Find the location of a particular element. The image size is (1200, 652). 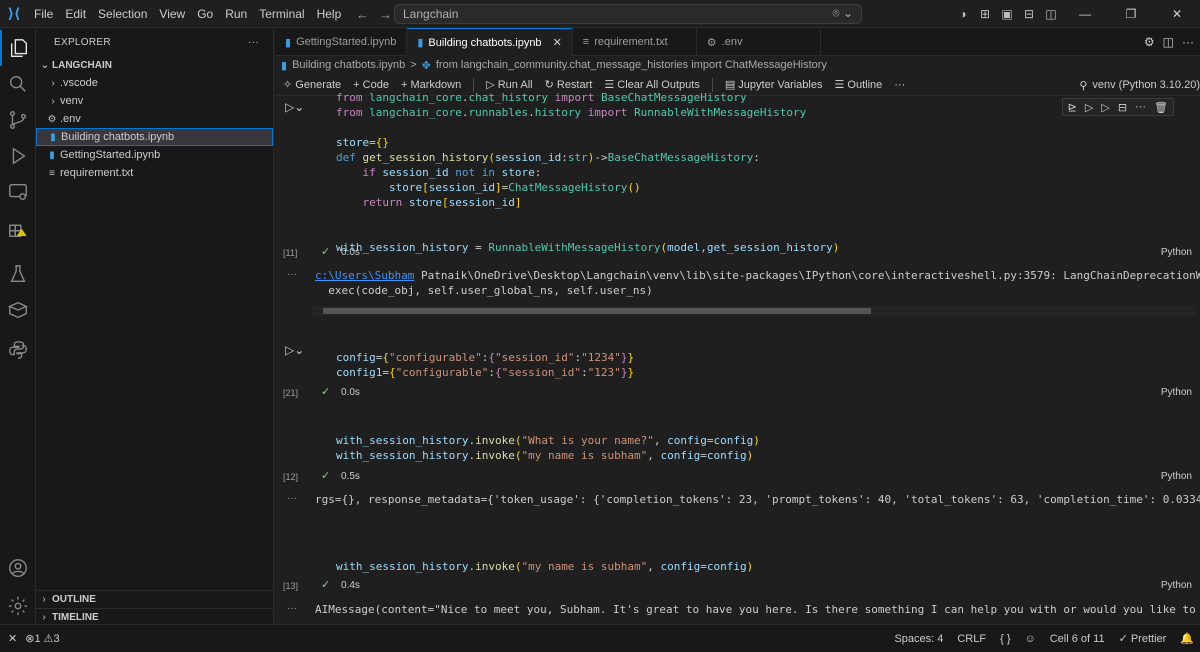

settings-gear-icon is located at coordinates (18, 606).